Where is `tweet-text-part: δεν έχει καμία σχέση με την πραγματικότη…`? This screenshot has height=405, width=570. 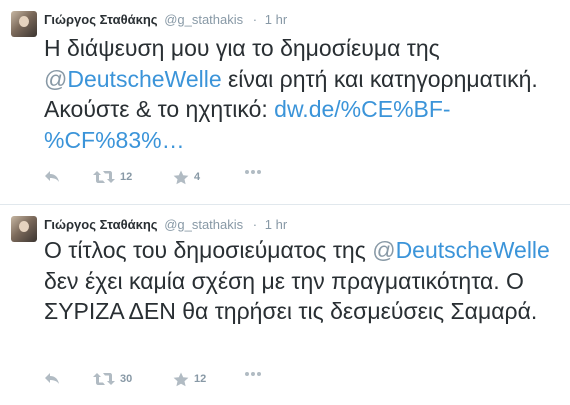
tweet-text-part: δεν έχει καμία σχέση με την πραγματικότη… is located at coordinates (291, 296).